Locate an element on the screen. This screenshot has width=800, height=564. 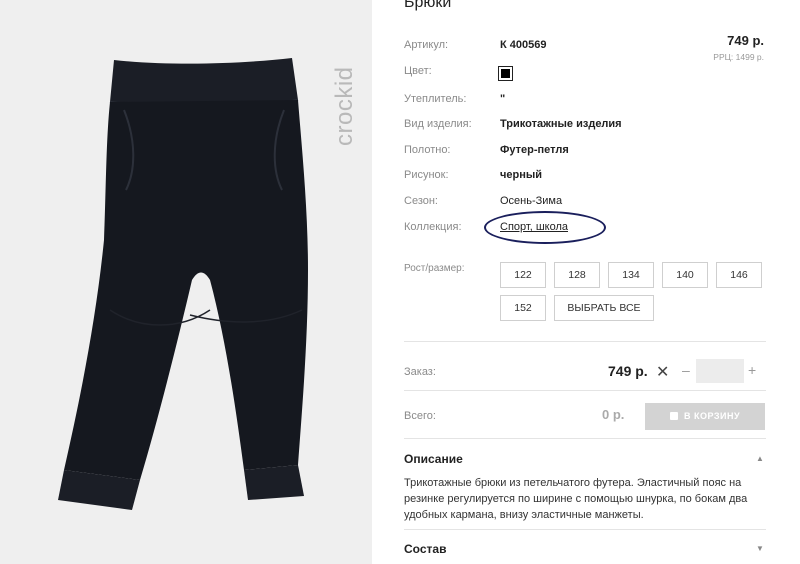
size-button-122: 122 is located at coordinates (523, 275).